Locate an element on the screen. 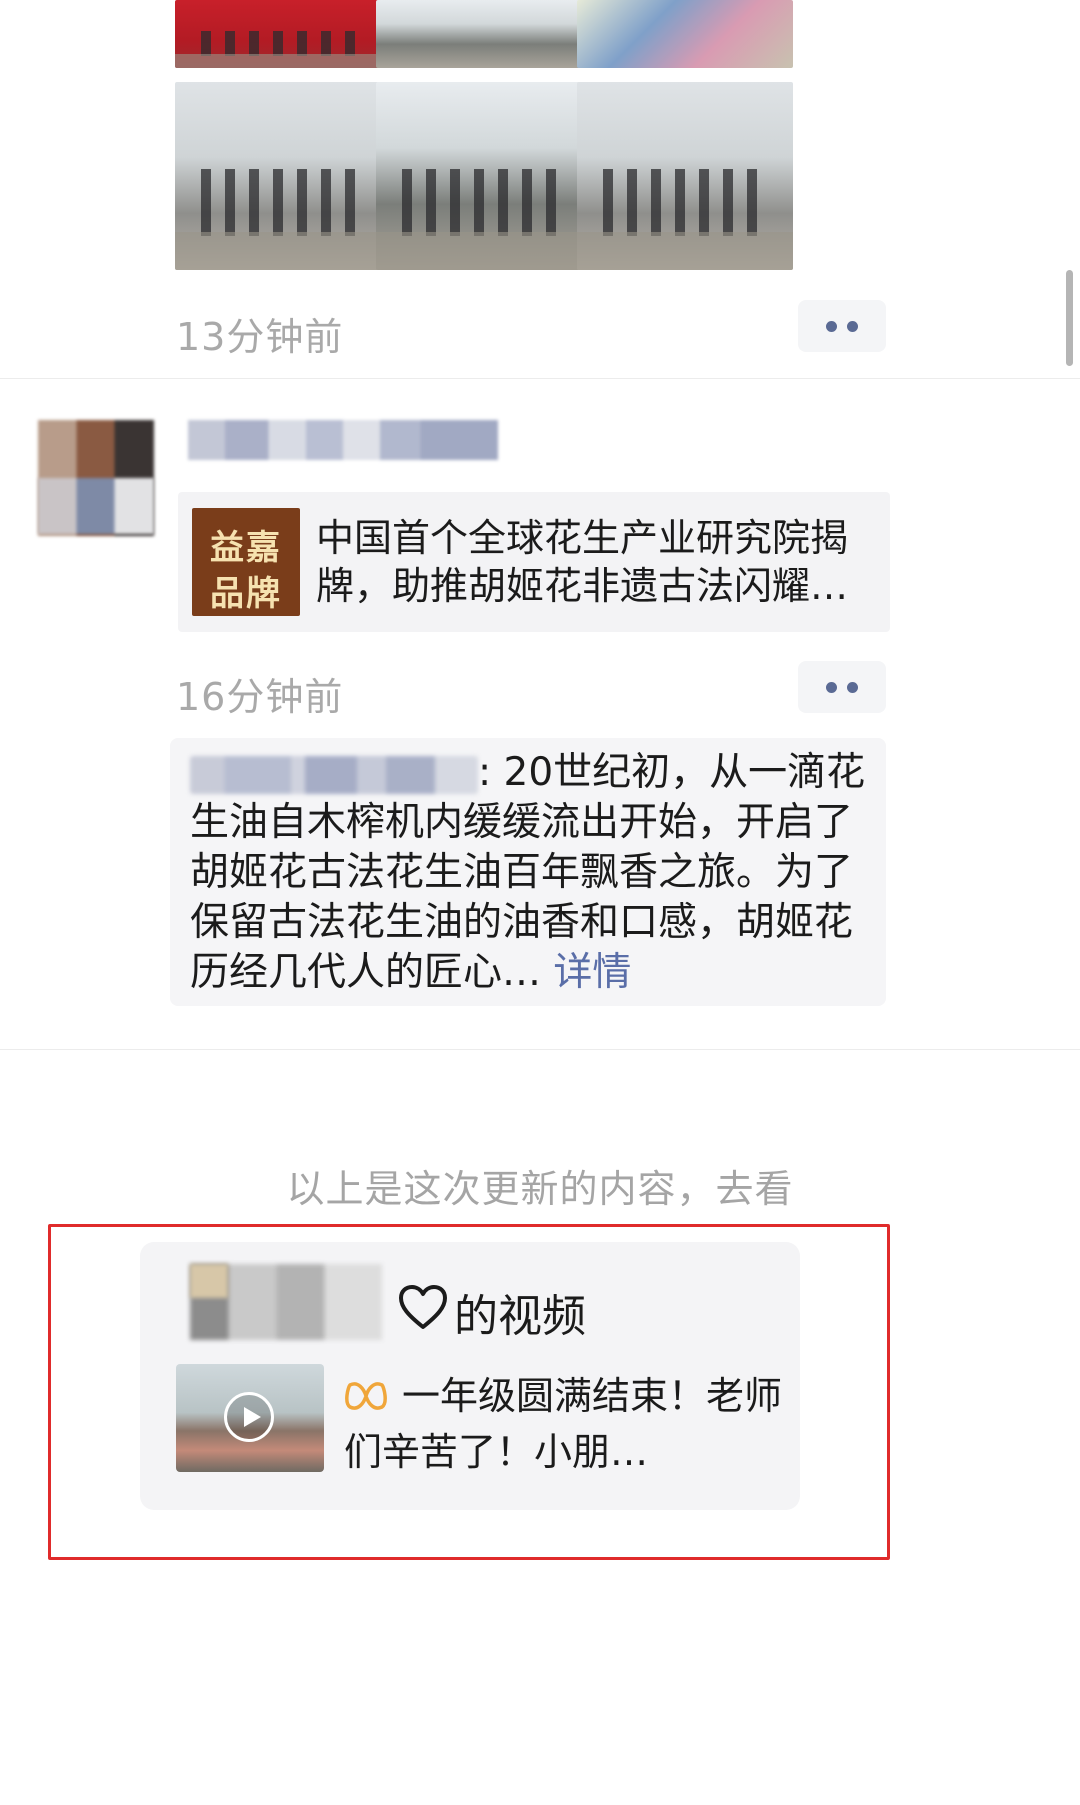  commenter-name is located at coordinates (334, 774).